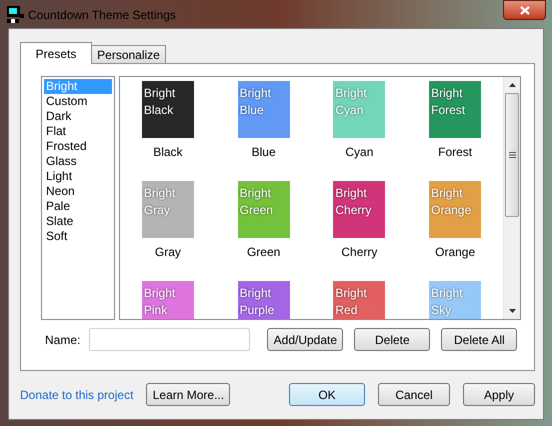 Image resolution: width=552 pixels, height=426 pixels. What do you see at coordinates (256, 210) in the screenshot?
I see `swatch-text: Green` at bounding box center [256, 210].